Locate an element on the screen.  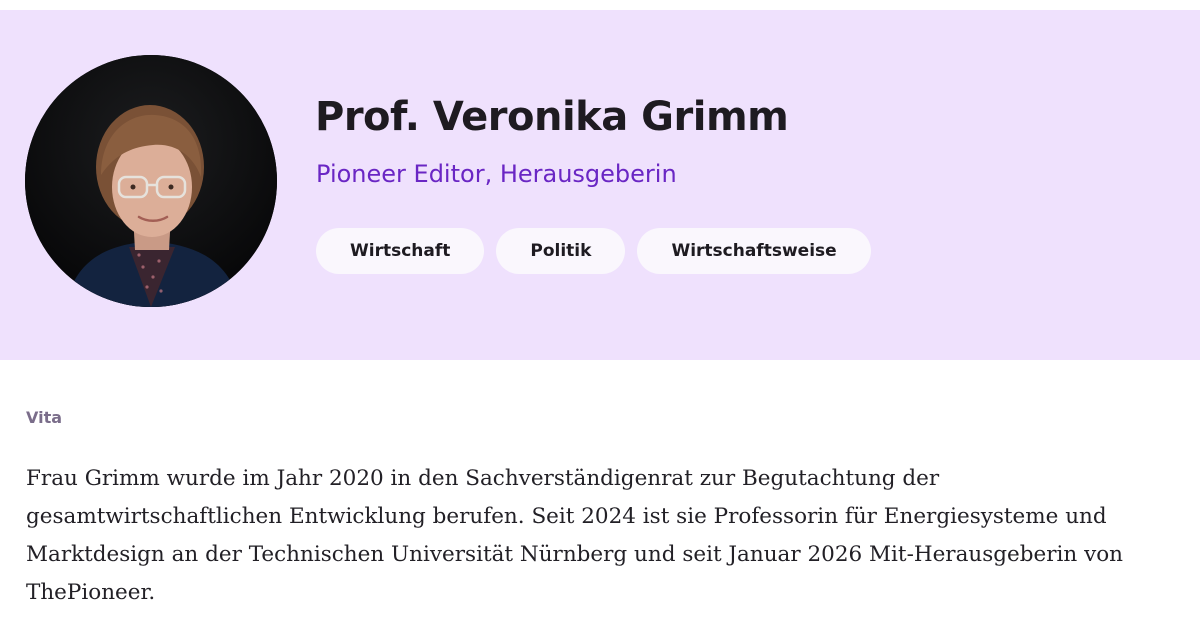
tag-wirtschaftsweise: Wirtschaftsweise is located at coordinates (754, 251).